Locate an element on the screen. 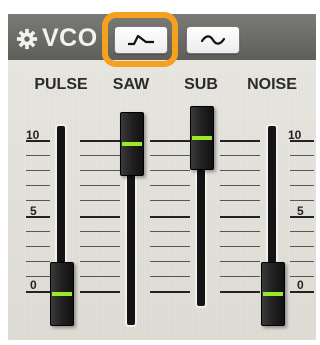  slider-thumb-saw is located at coordinates (132, 144).